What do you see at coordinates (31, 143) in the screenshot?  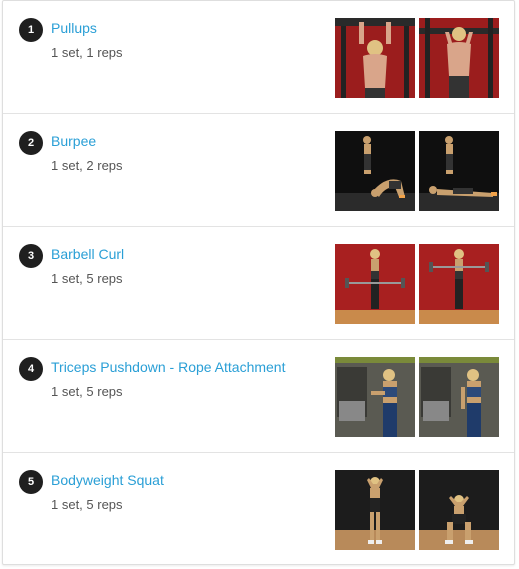 I see `exercise-number-badge: 2` at bounding box center [31, 143].